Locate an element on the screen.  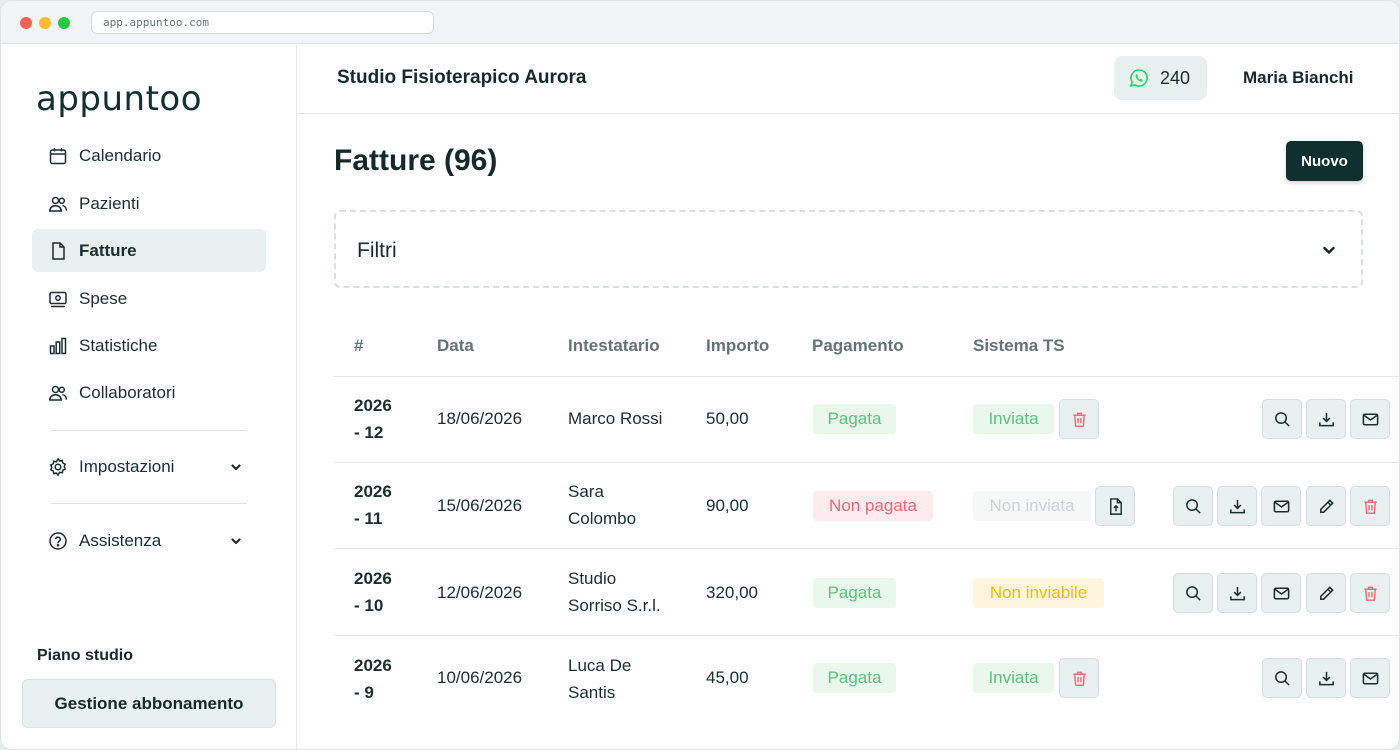
sidebar-item-assistenza: Assistenza is located at coordinates (149, 540).